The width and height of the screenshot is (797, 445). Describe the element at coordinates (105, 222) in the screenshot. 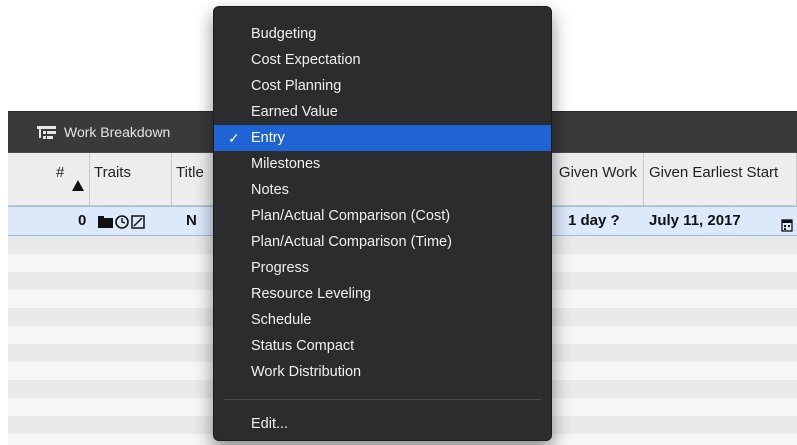

I see `folder-icon` at that location.